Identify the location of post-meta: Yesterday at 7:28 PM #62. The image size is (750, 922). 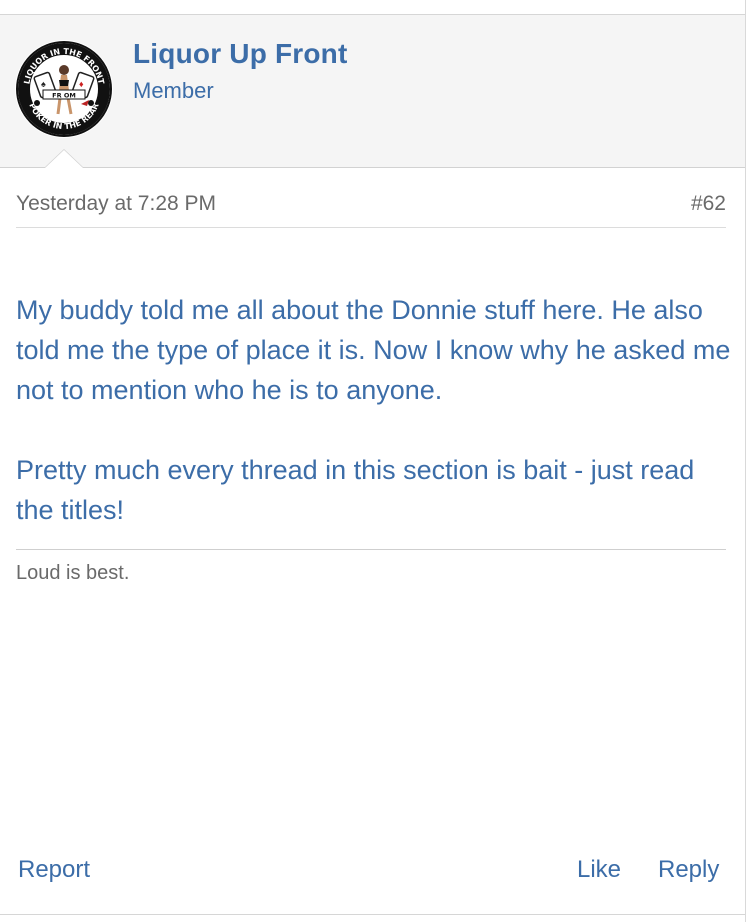
(371, 210).